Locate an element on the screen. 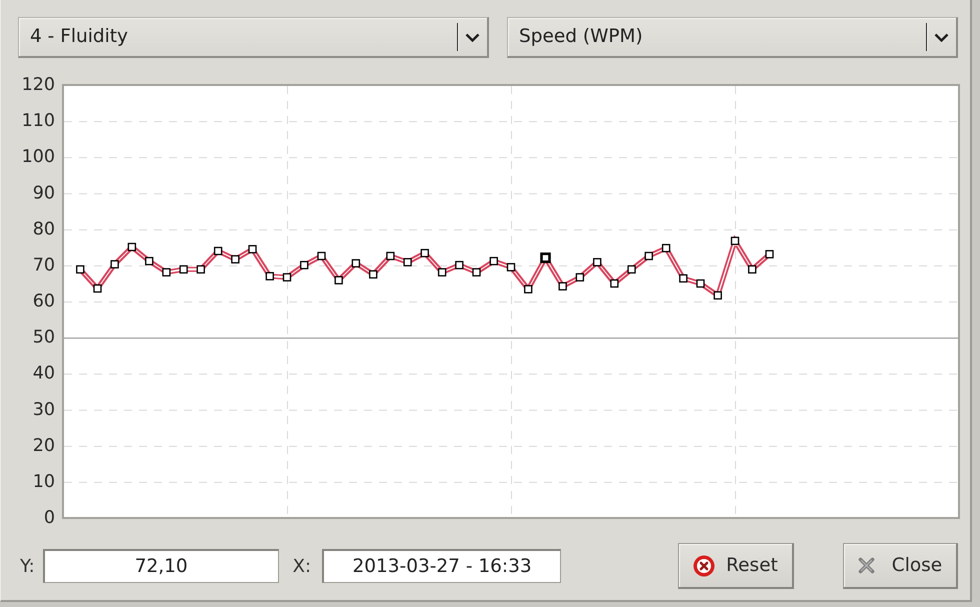  y-axis-label: 100 is located at coordinates (38, 157).